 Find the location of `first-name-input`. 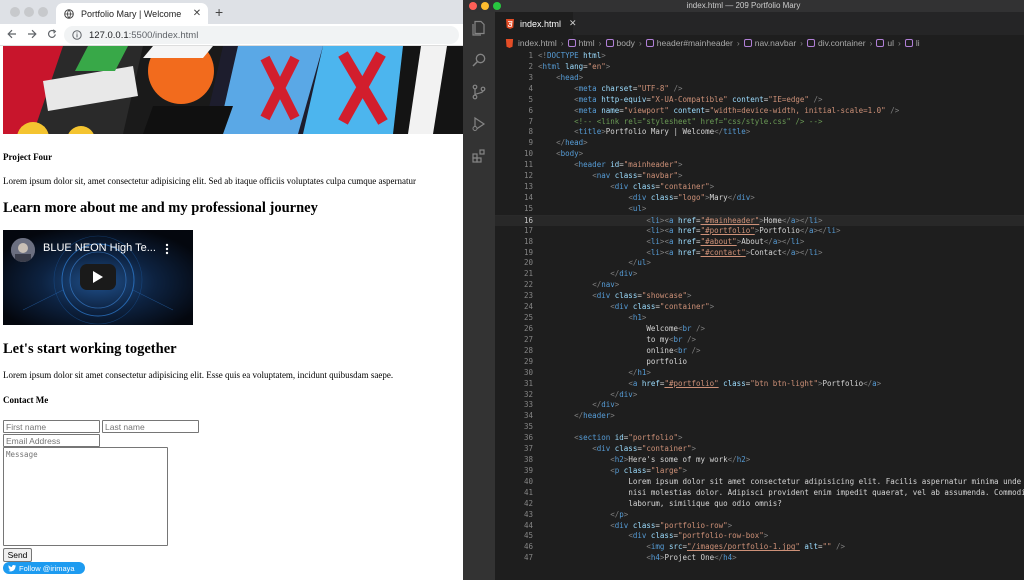

first-name-input is located at coordinates (51, 426).